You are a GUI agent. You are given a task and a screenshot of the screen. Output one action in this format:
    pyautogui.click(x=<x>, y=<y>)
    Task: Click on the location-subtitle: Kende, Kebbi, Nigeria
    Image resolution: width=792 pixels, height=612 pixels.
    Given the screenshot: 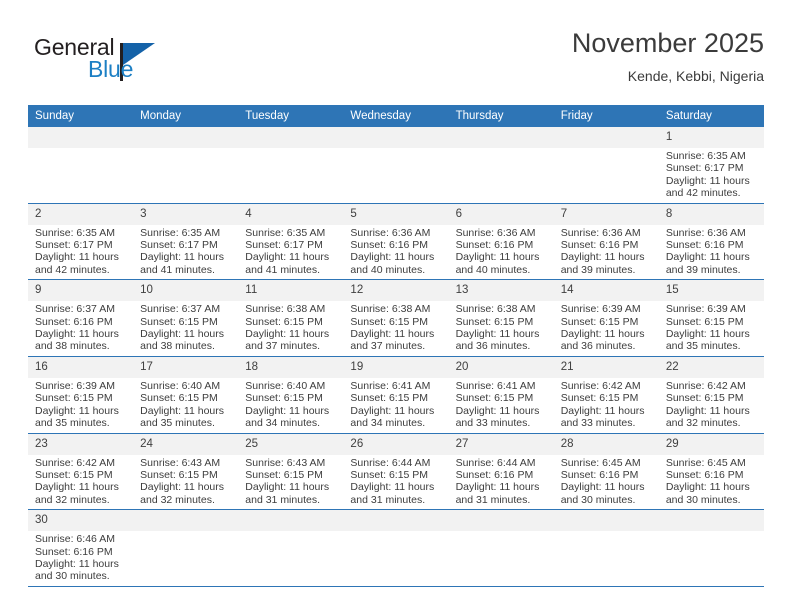 What is the action you would take?
    pyautogui.click(x=695, y=76)
    